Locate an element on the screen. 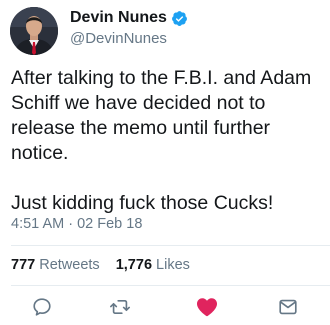 This screenshot has height=325, width=330. likes-stat: 1,776 Likes is located at coordinates (153, 265).